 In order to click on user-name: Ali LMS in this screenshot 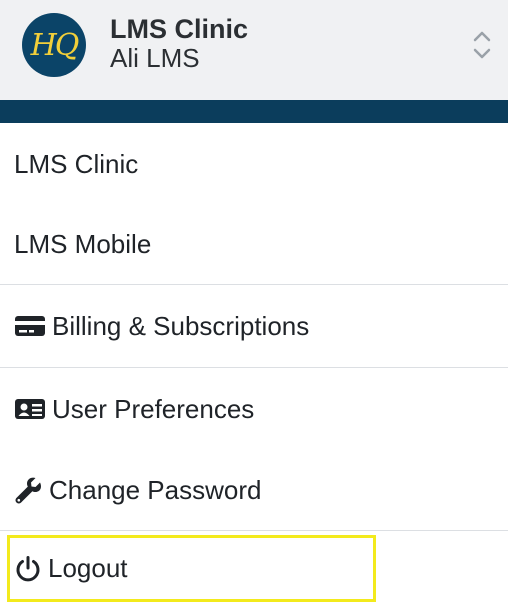, I will do `click(155, 58)`.